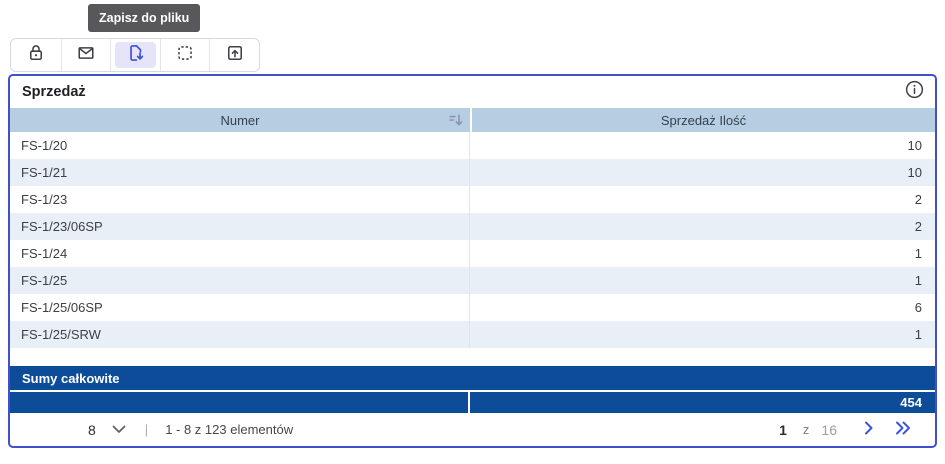 The width and height of the screenshot is (945, 464). I want to click on cell-numer: FS-1/21, so click(240, 172).